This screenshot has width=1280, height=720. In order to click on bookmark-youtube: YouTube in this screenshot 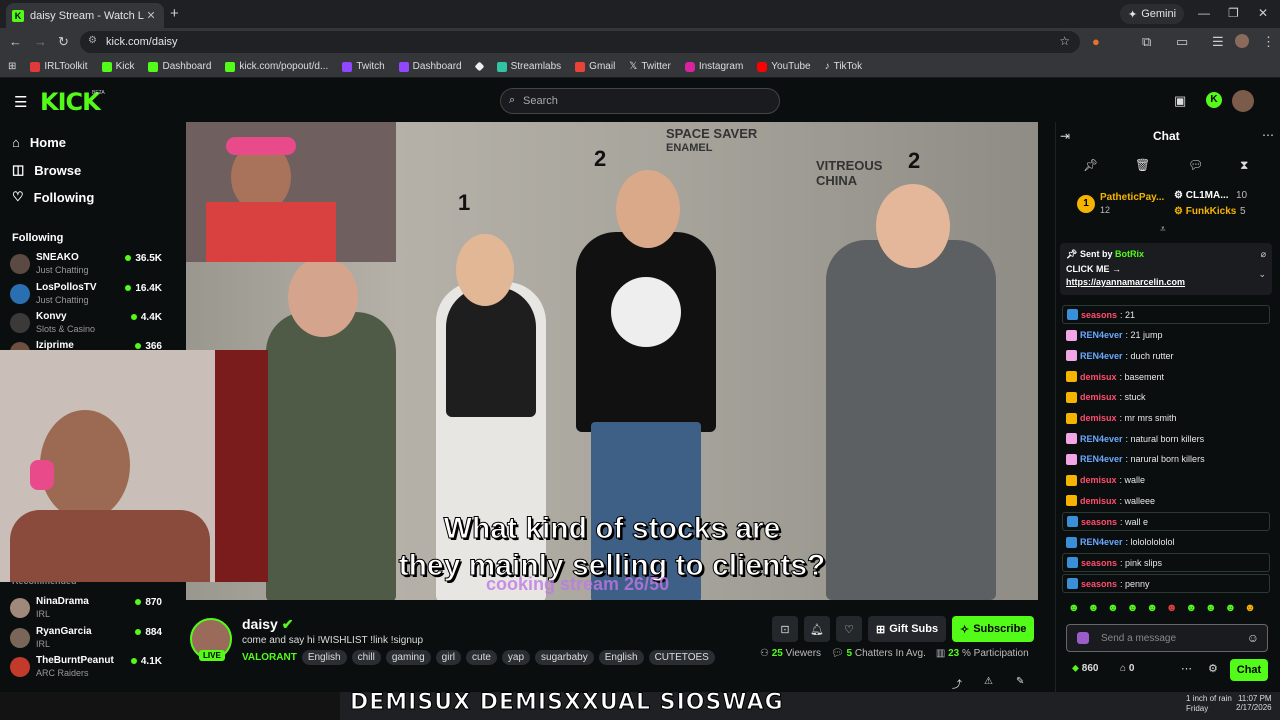, I will do `click(784, 66)`.